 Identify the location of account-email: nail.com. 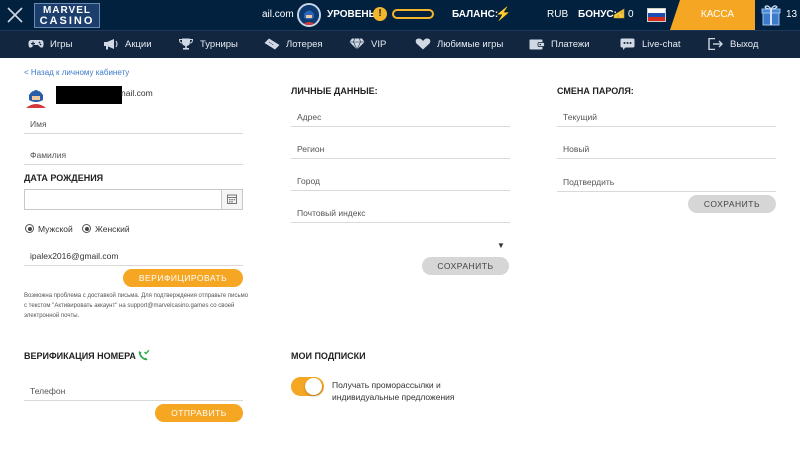
(137, 93).